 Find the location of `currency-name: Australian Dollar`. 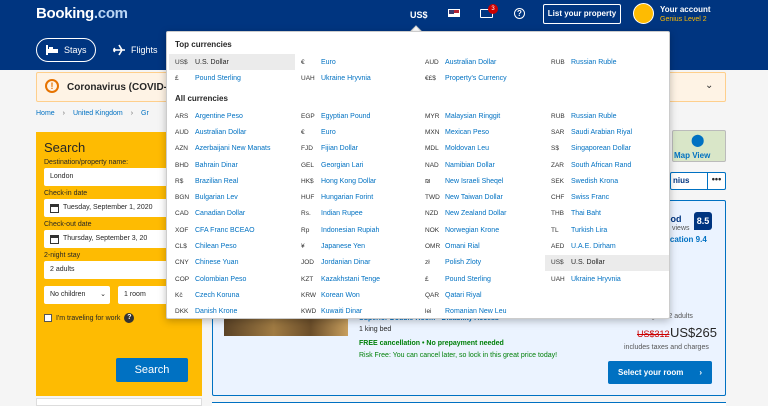

currency-name: Australian Dollar is located at coordinates (221, 132).